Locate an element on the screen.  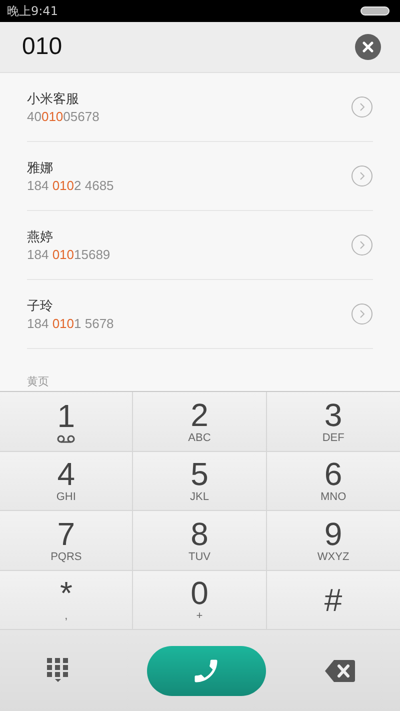
dial-key: 0 + is located at coordinates (200, 600).